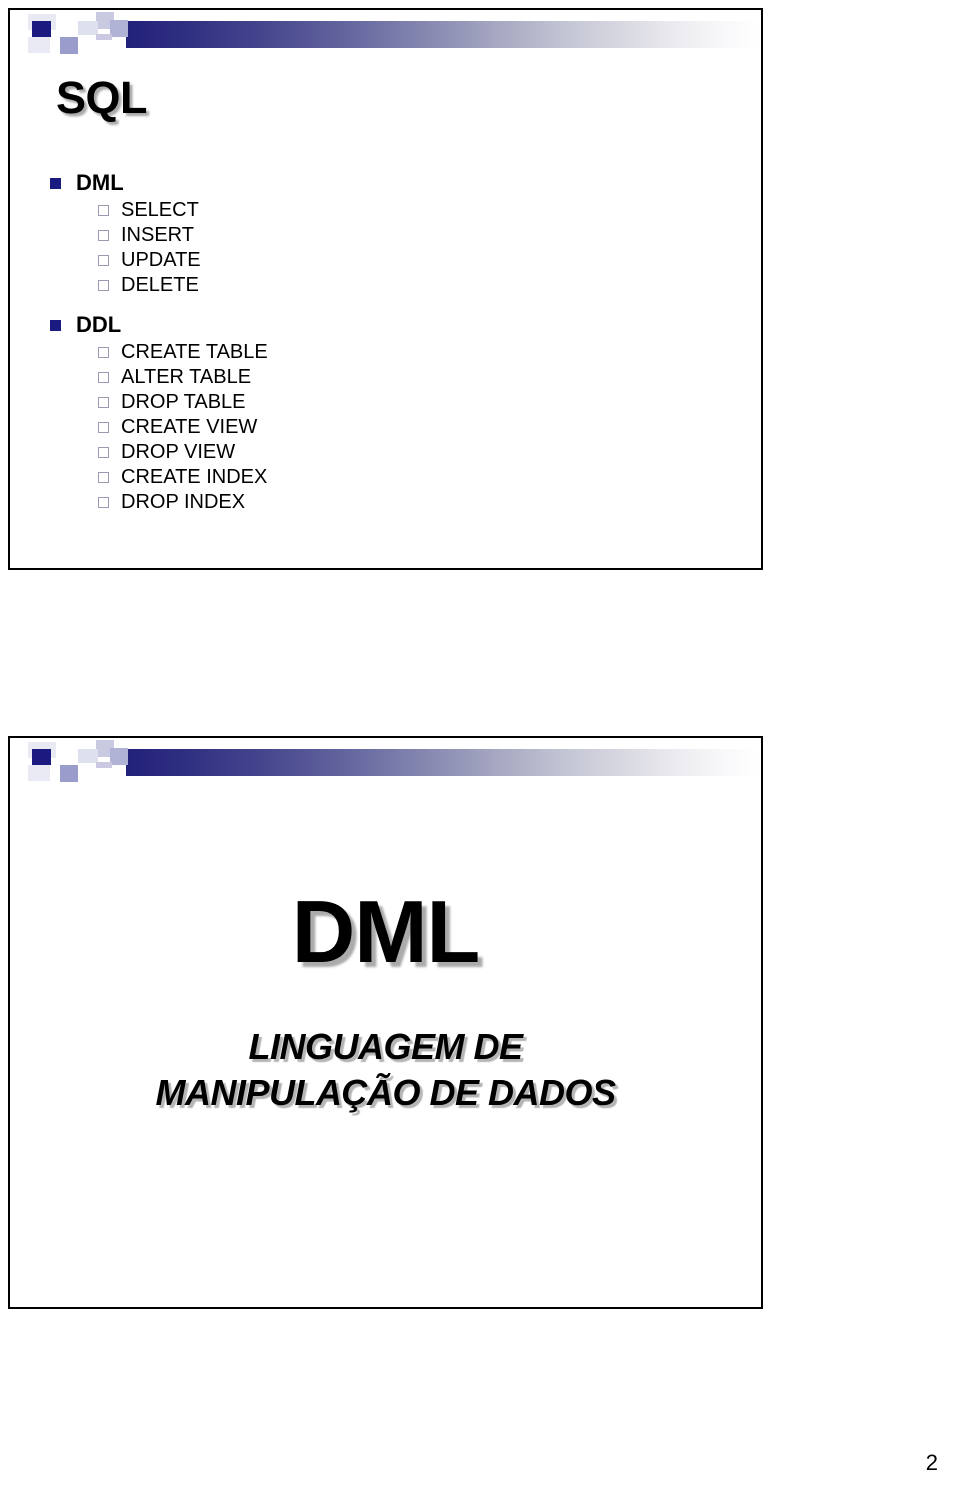 This screenshot has width=960, height=1494. Describe the element at coordinates (931, 1462) in the screenshot. I see `page-number: 2` at that location.